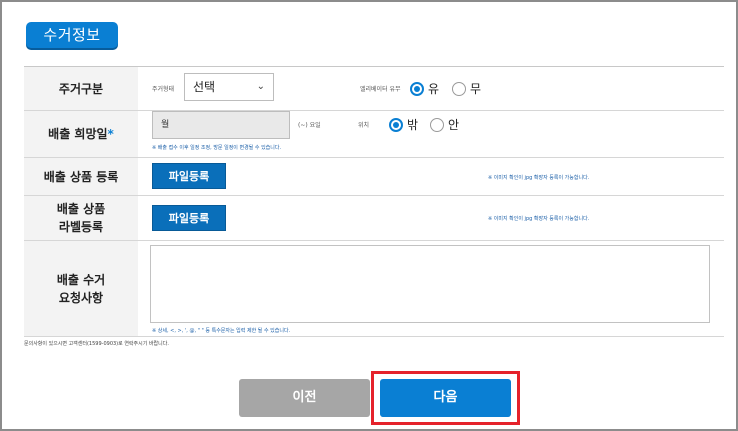 Image resolution: width=738 pixels, height=431 pixels. I want to click on prev-button: 이전, so click(304, 398).